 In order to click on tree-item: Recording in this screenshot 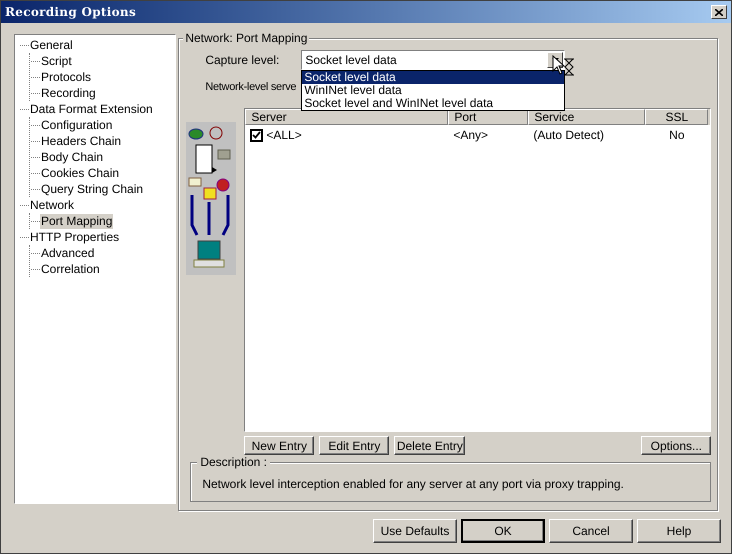, I will do `click(68, 93)`.